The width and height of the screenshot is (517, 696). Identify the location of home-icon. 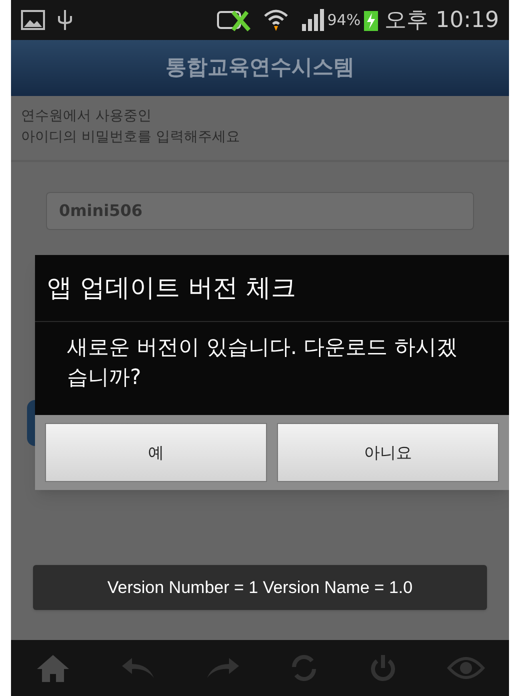
(53, 668).